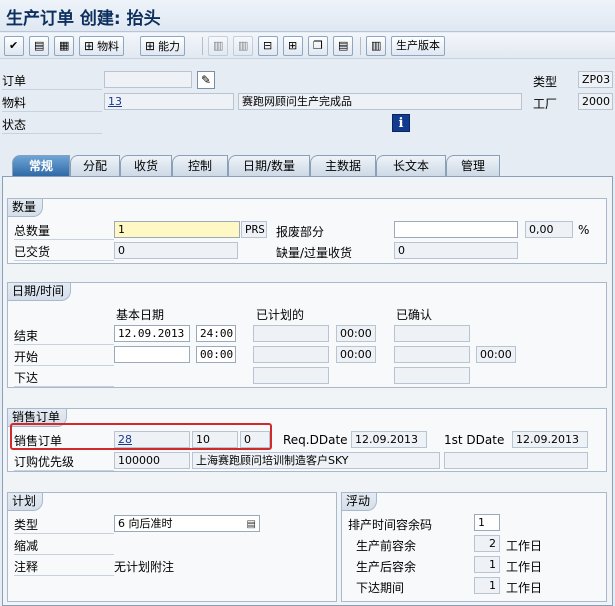 This screenshot has height=606, width=615. What do you see at coordinates (187, 523) in the screenshot?
I see `planning-type-dropdown: 6 向后准时 ▤` at bounding box center [187, 523].